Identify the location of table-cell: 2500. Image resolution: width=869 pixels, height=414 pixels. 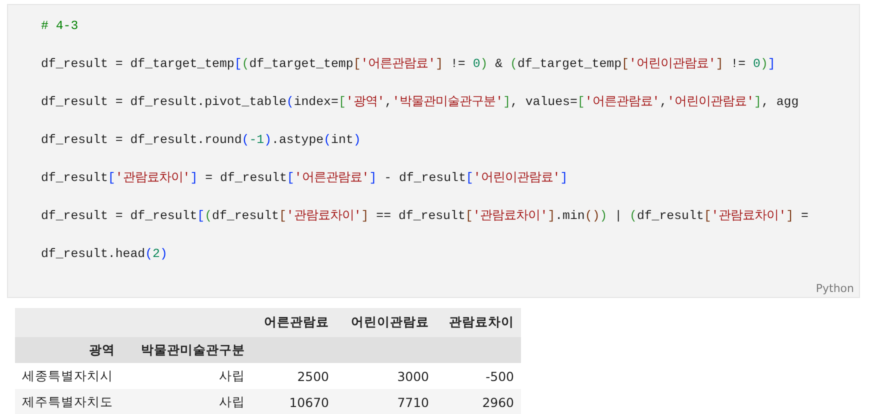
(294, 376).